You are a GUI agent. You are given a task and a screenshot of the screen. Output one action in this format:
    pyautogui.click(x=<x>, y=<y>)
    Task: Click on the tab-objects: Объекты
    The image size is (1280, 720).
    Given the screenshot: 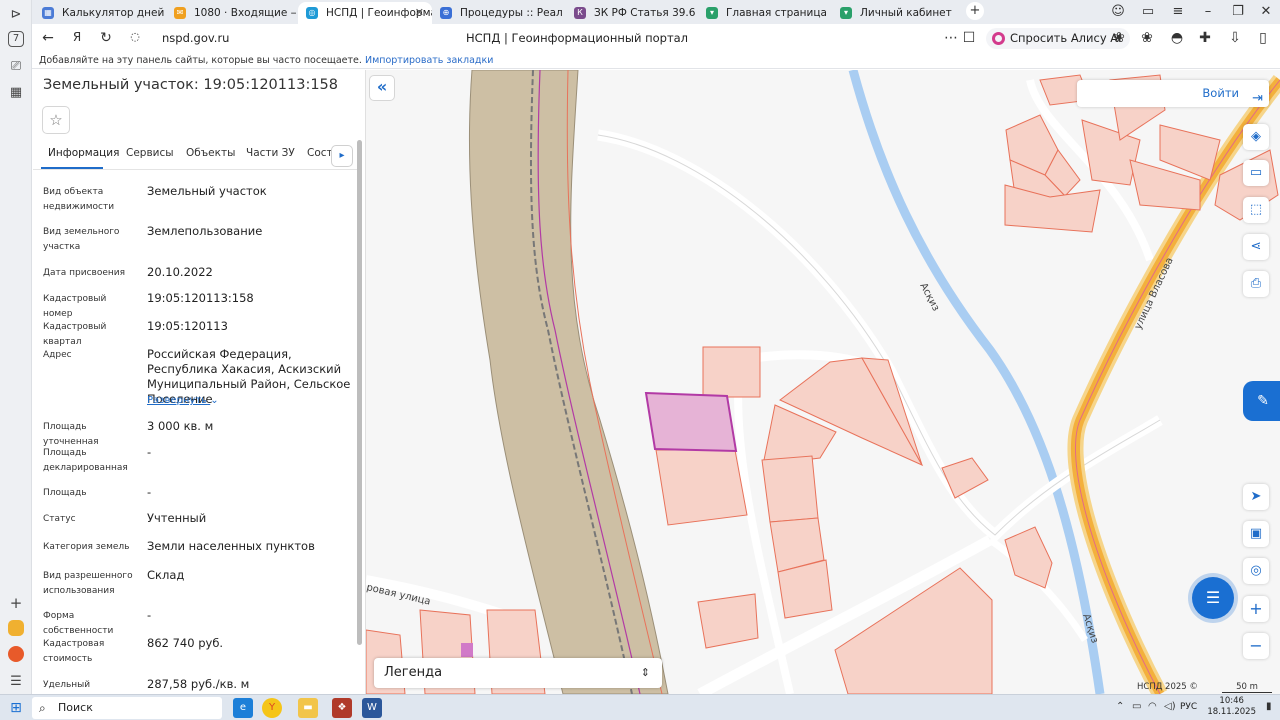 What is the action you would take?
    pyautogui.click(x=210, y=153)
    